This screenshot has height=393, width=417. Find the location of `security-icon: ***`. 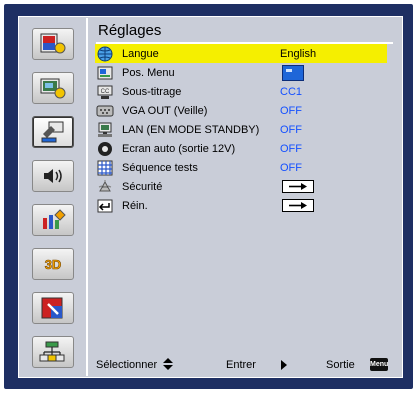

security-icon: *** is located at coordinates (105, 187).